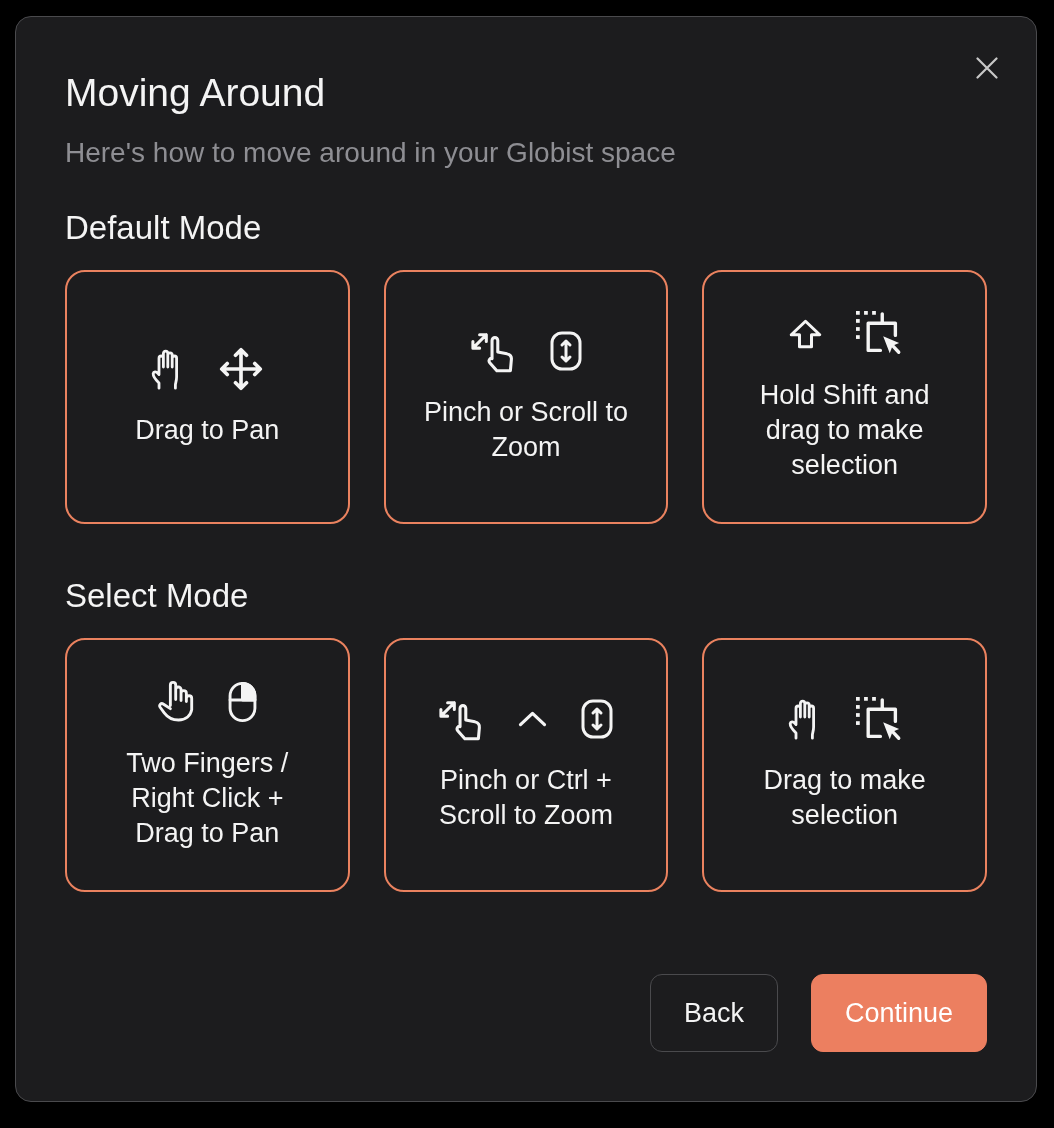  Describe the element at coordinates (371, 153) in the screenshot. I see `dialog-subtitle: Here's how to move around in your Globist space` at that location.